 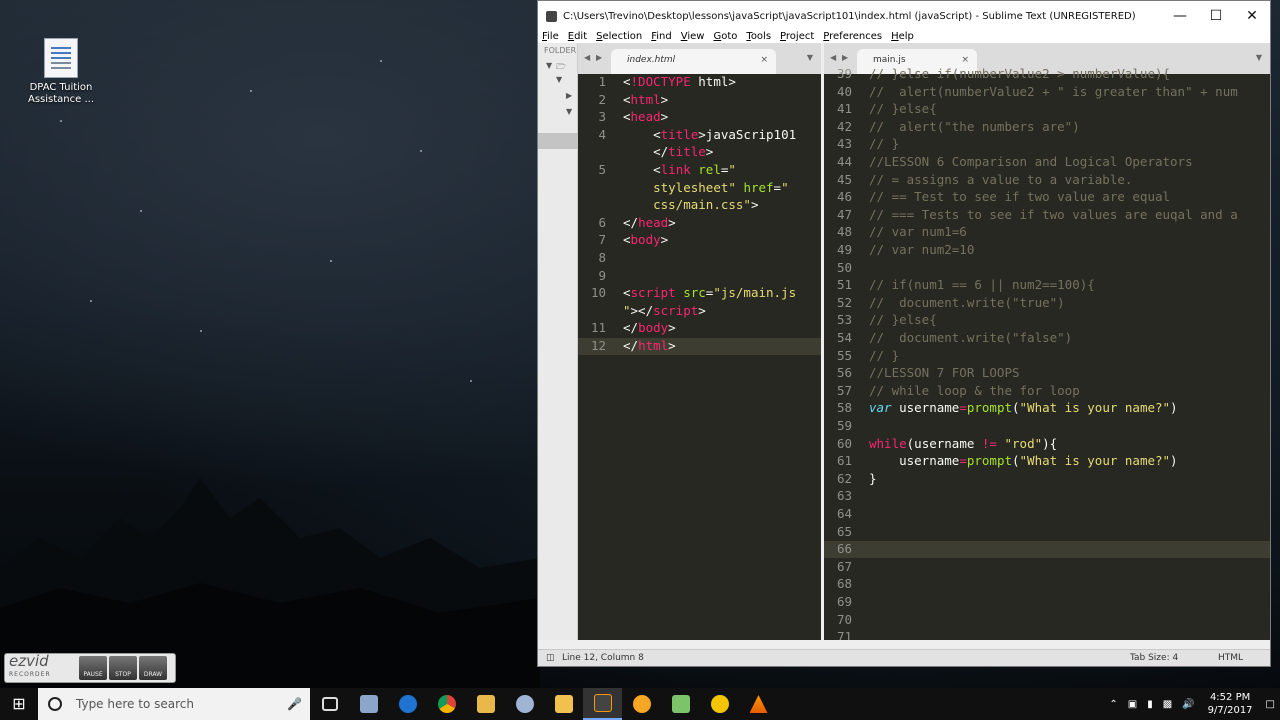 I want to click on menu-preferences: Preferences, so click(x=852, y=37).